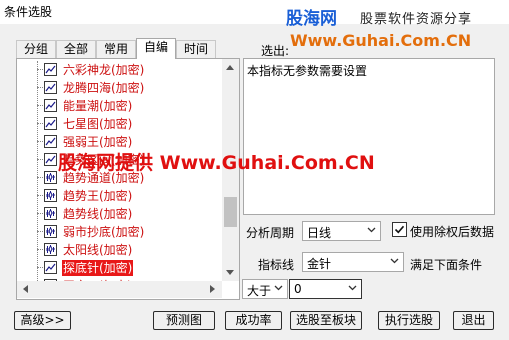  Describe the element at coordinates (254, 14) in the screenshot. I see `title-bar: 条件选股 股海网 股票软件资源分享` at that location.